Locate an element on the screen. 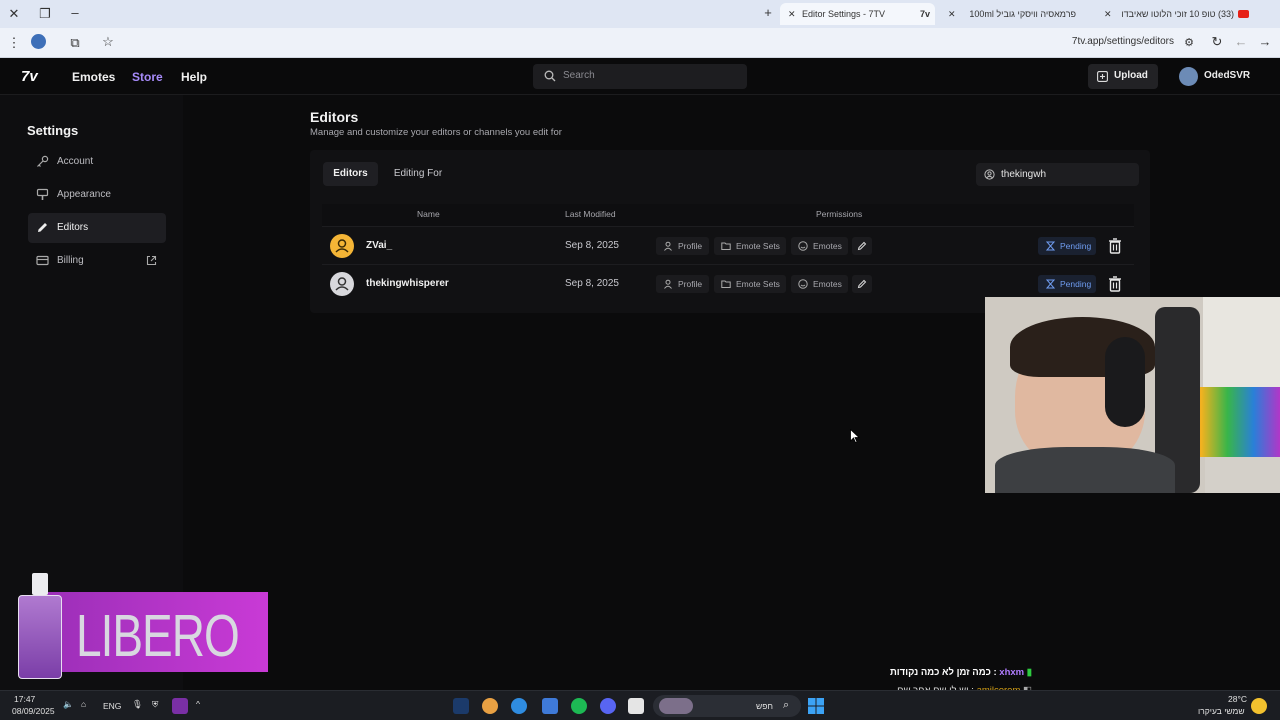 The width and height of the screenshot is (1280, 720). youtube-favicon-icon is located at coordinates (1243, 14).